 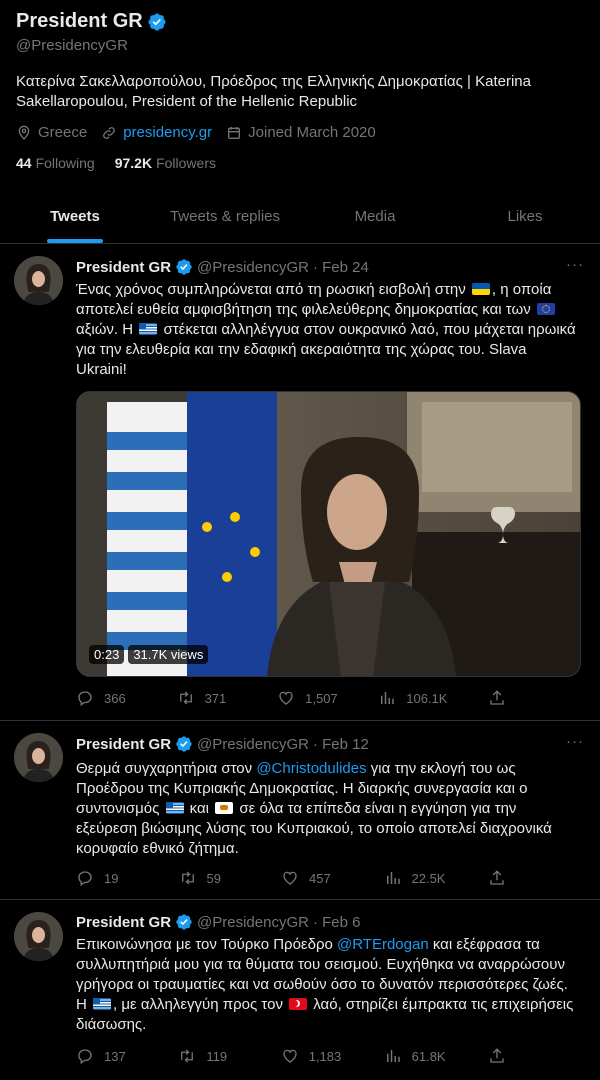 What do you see at coordinates (325, 1056) in the screenshot?
I see `like-count: 1,183` at bounding box center [325, 1056].